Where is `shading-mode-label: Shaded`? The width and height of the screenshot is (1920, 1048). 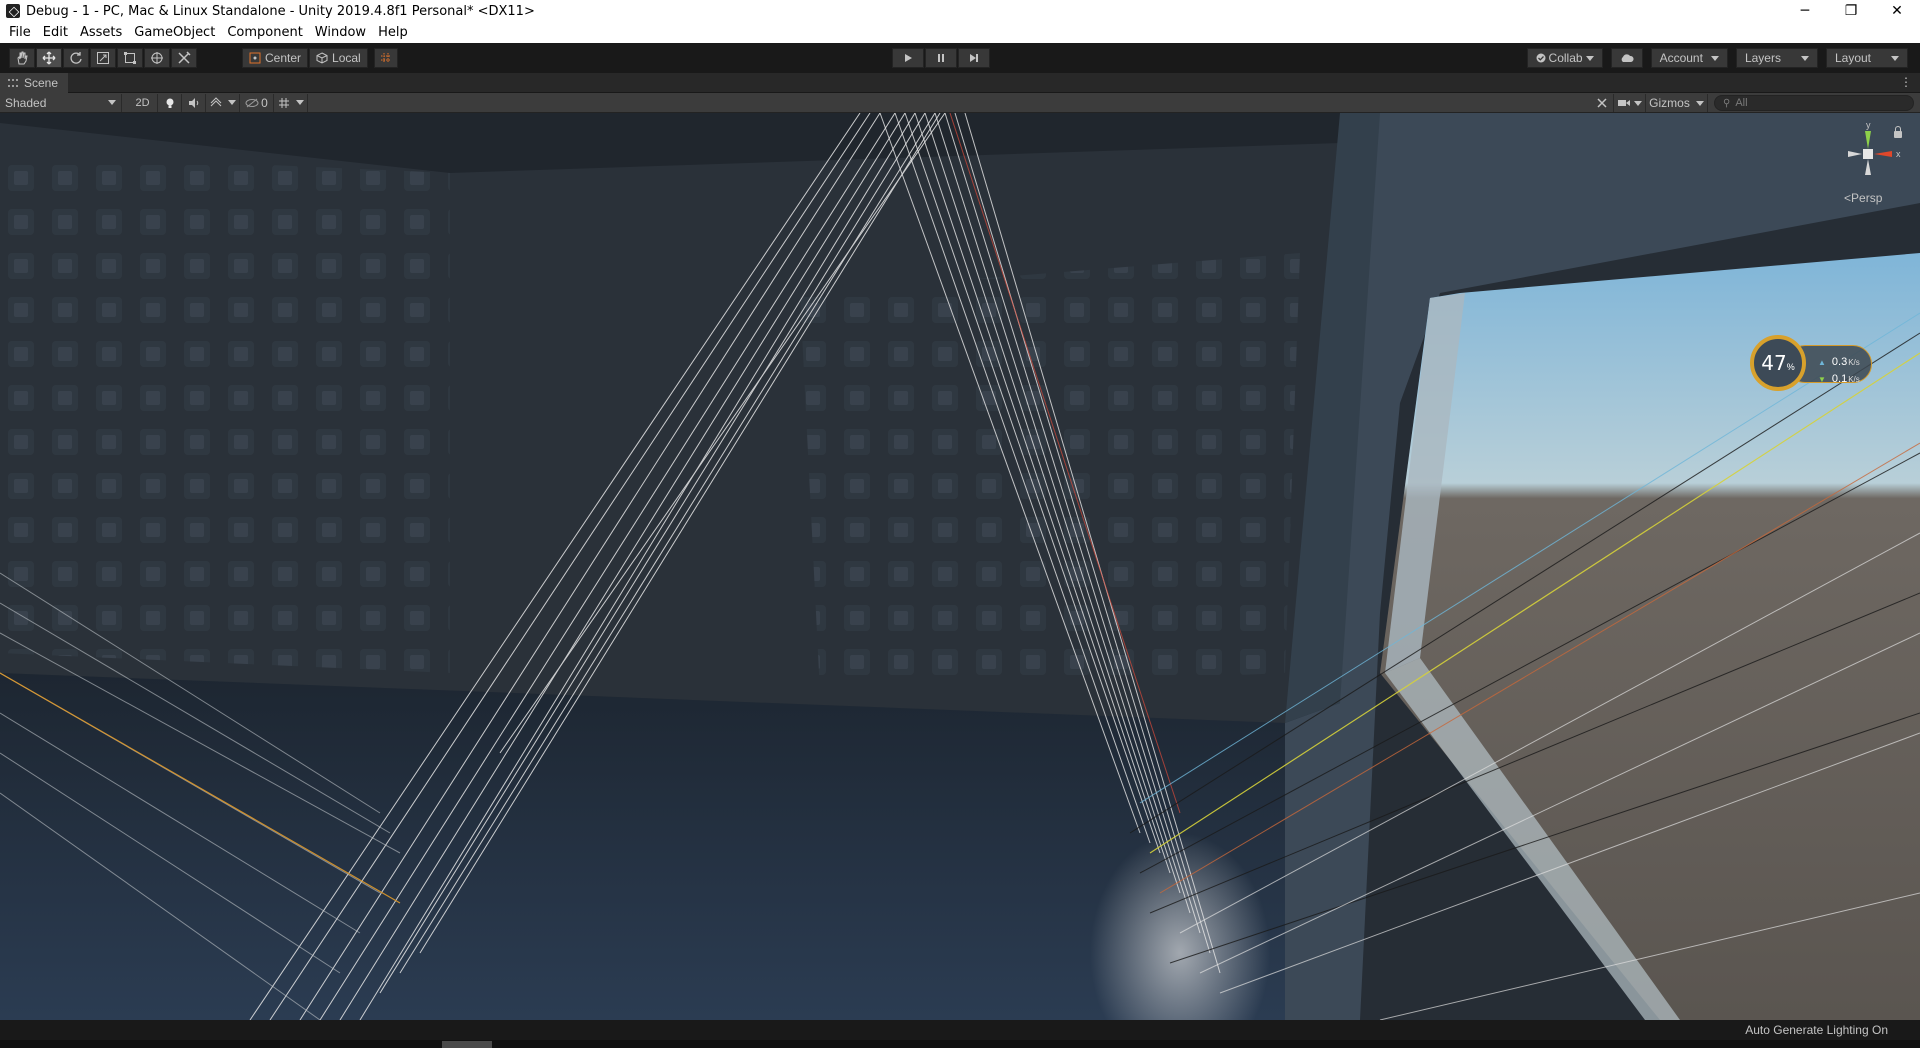 shading-mode-label: Shaded is located at coordinates (26, 102).